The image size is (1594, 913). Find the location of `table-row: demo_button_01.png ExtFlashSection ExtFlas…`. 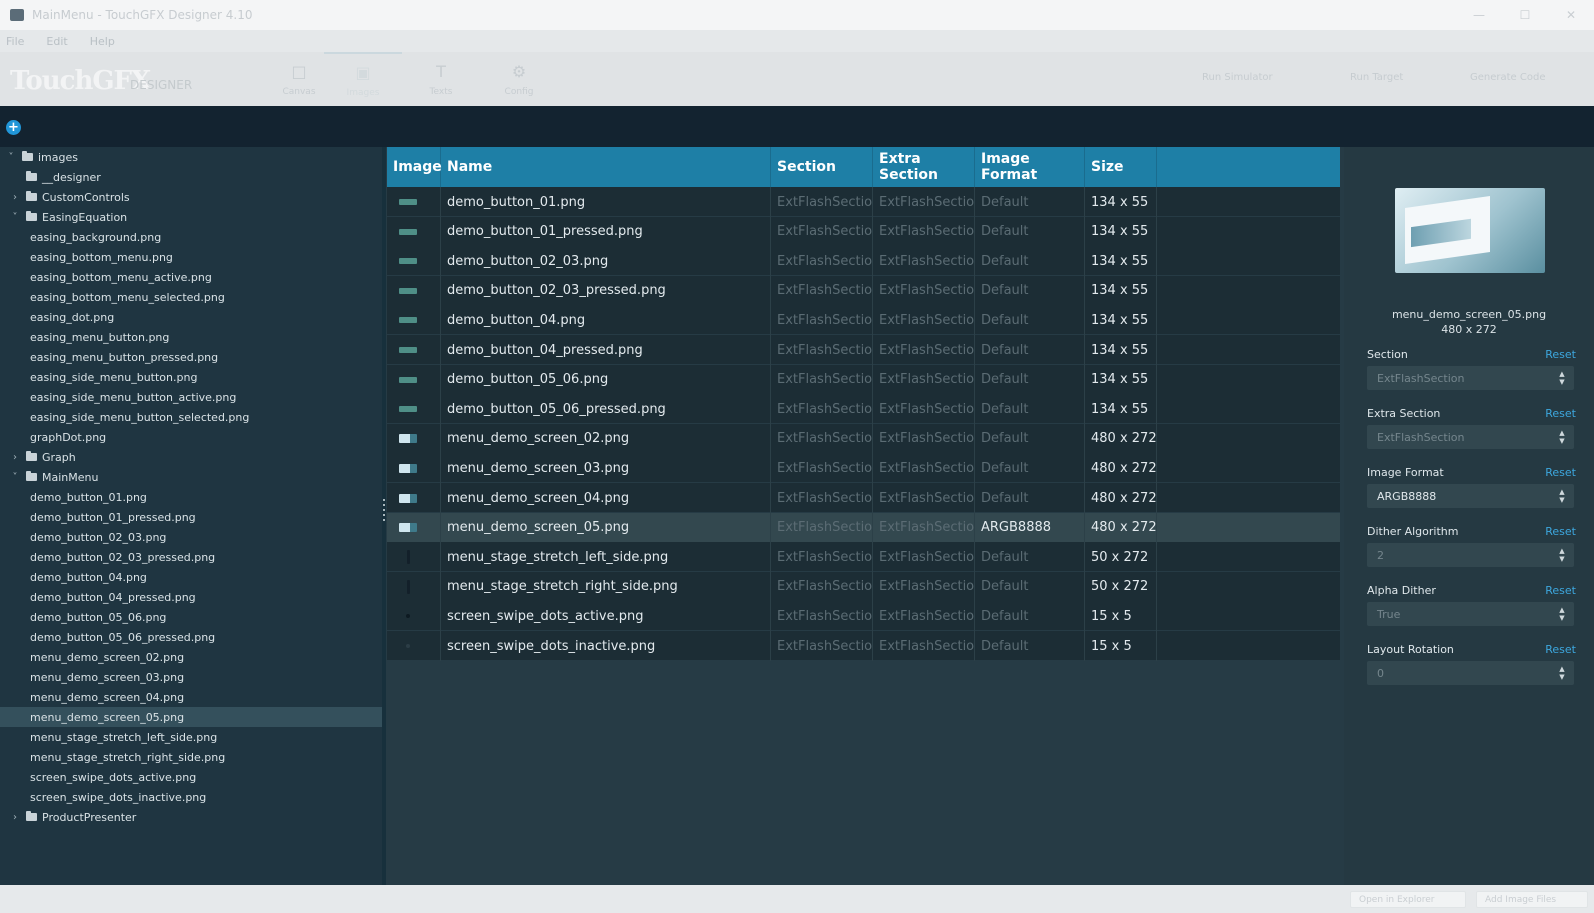

table-row: demo_button_01.png ExtFlashSection ExtFlas… is located at coordinates (863, 202).